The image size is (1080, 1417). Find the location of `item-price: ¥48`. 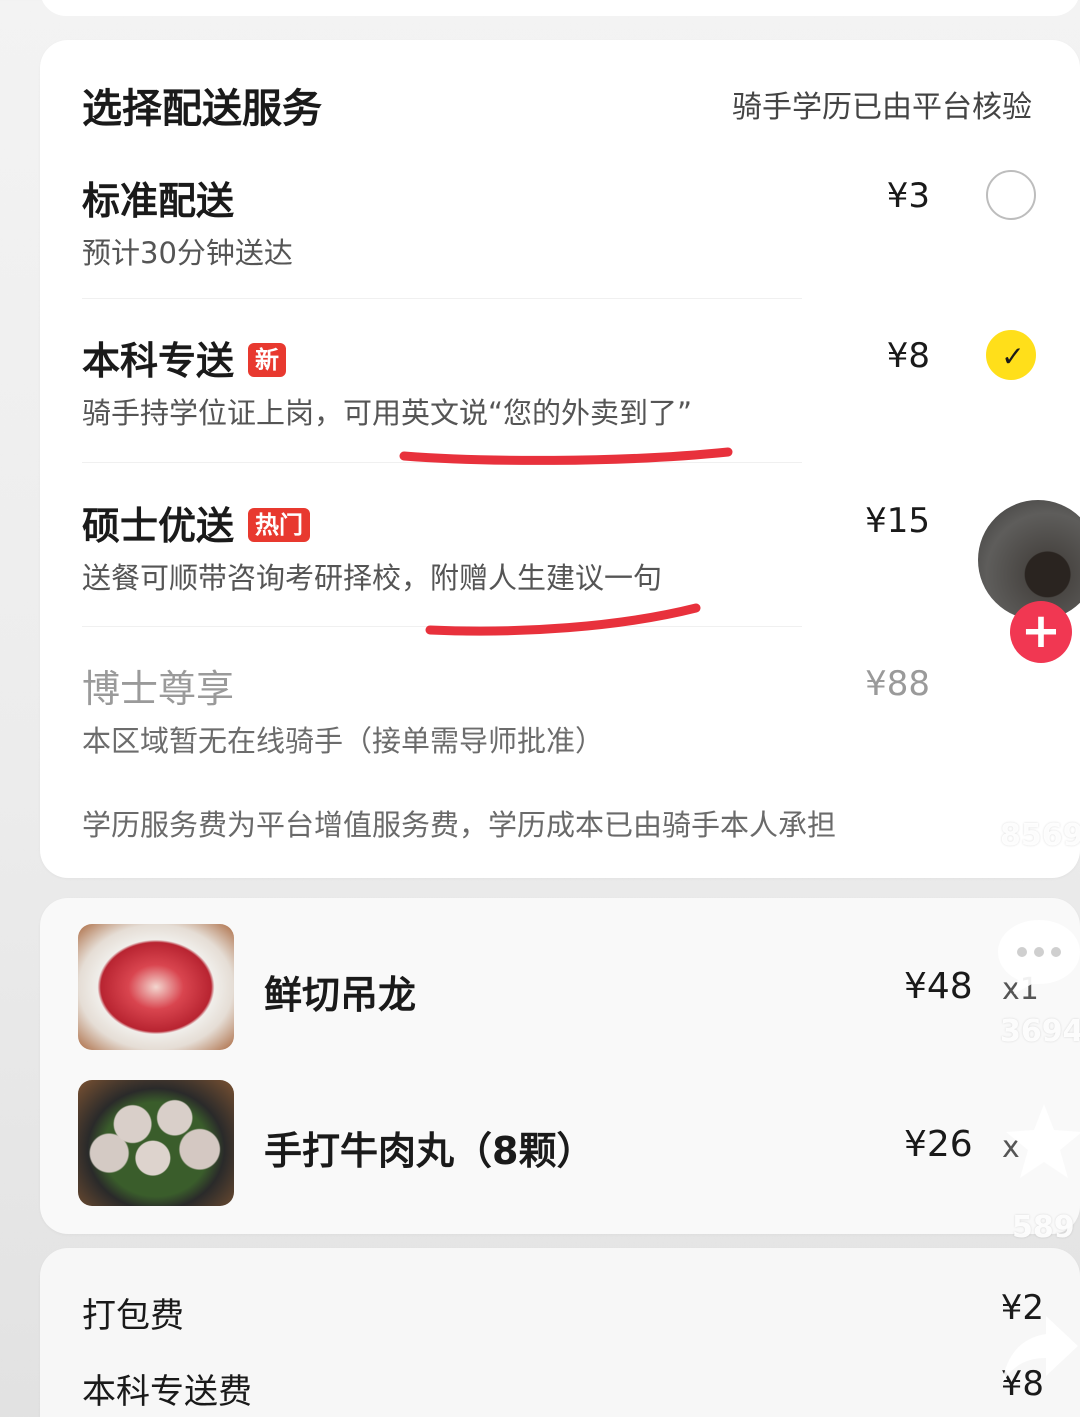

item-price: ¥48 is located at coordinates (938, 986).